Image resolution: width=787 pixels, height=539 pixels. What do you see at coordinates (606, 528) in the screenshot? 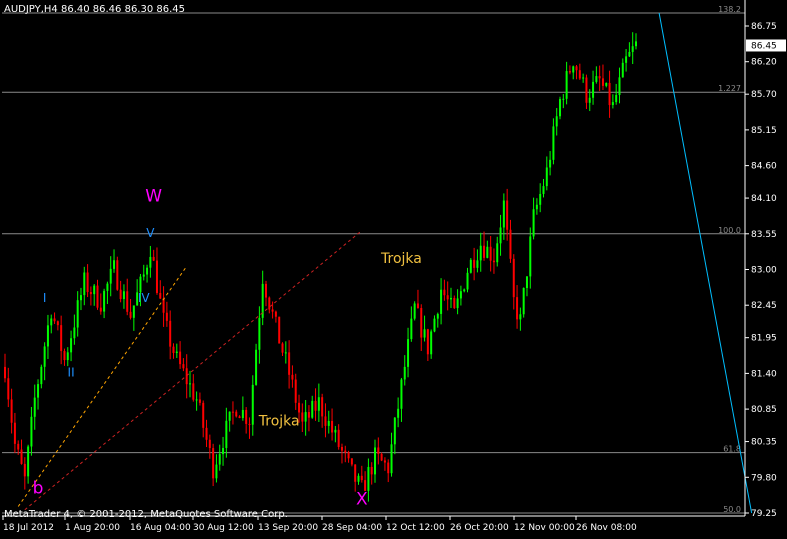
I see `x-tick-label: 26 Nov 08:00` at bounding box center [606, 528].